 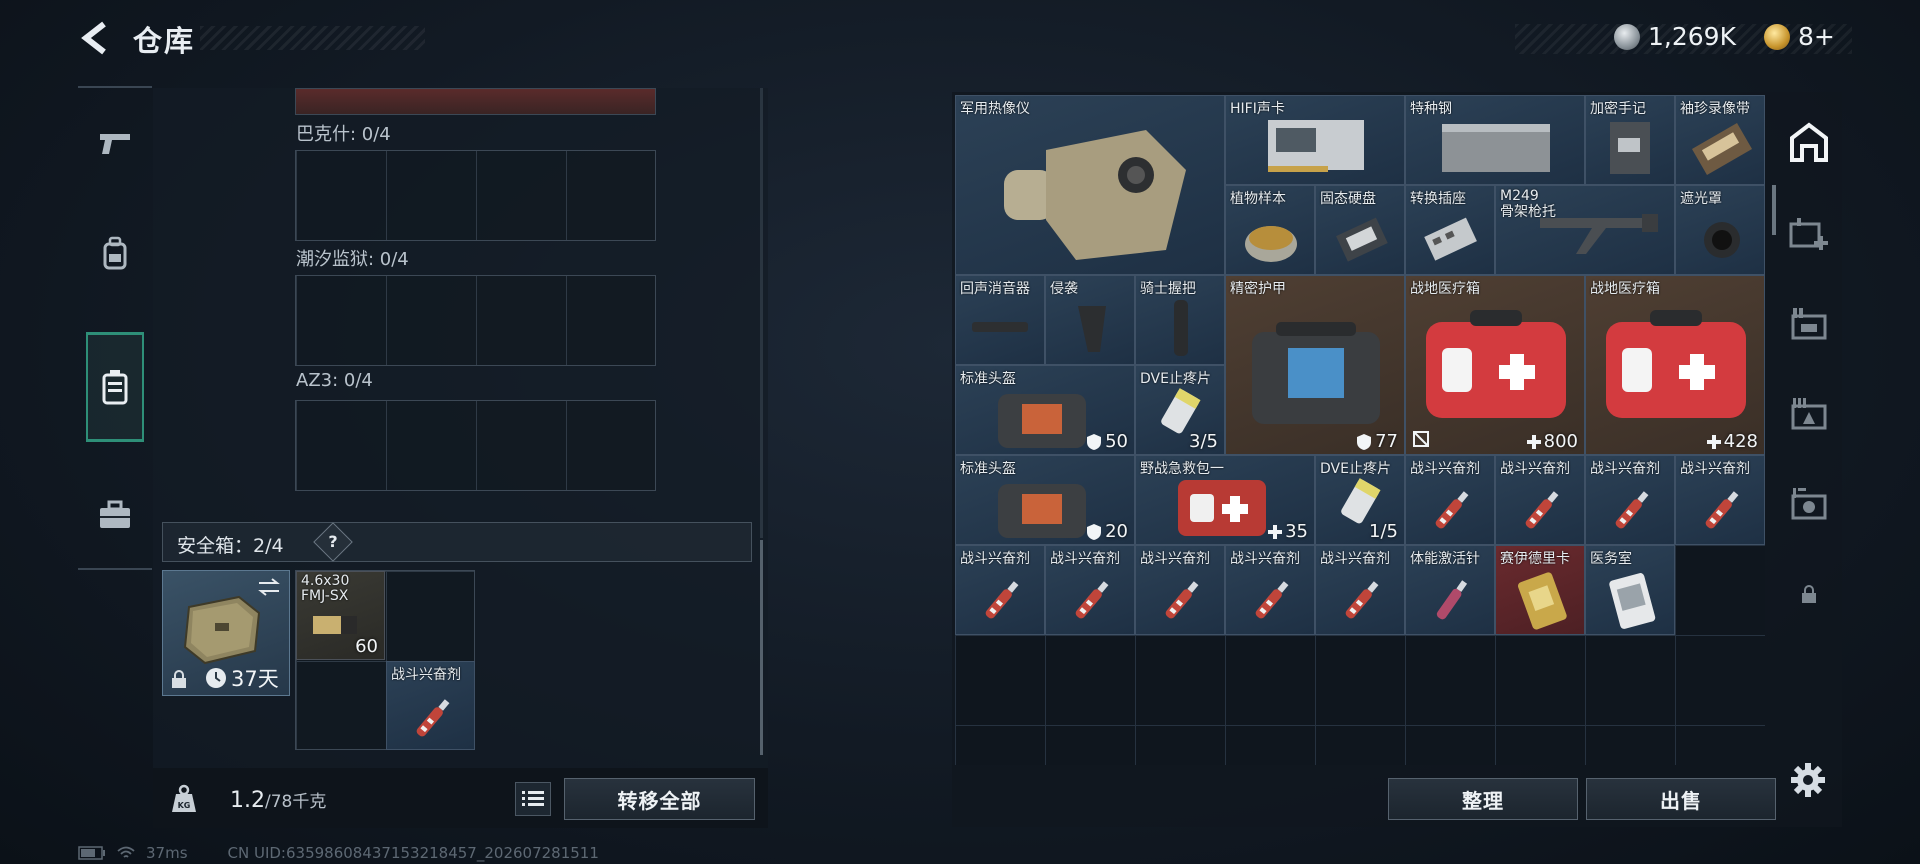 I want to click on item-knight-grip: 骑士握把, so click(x=1180, y=320).